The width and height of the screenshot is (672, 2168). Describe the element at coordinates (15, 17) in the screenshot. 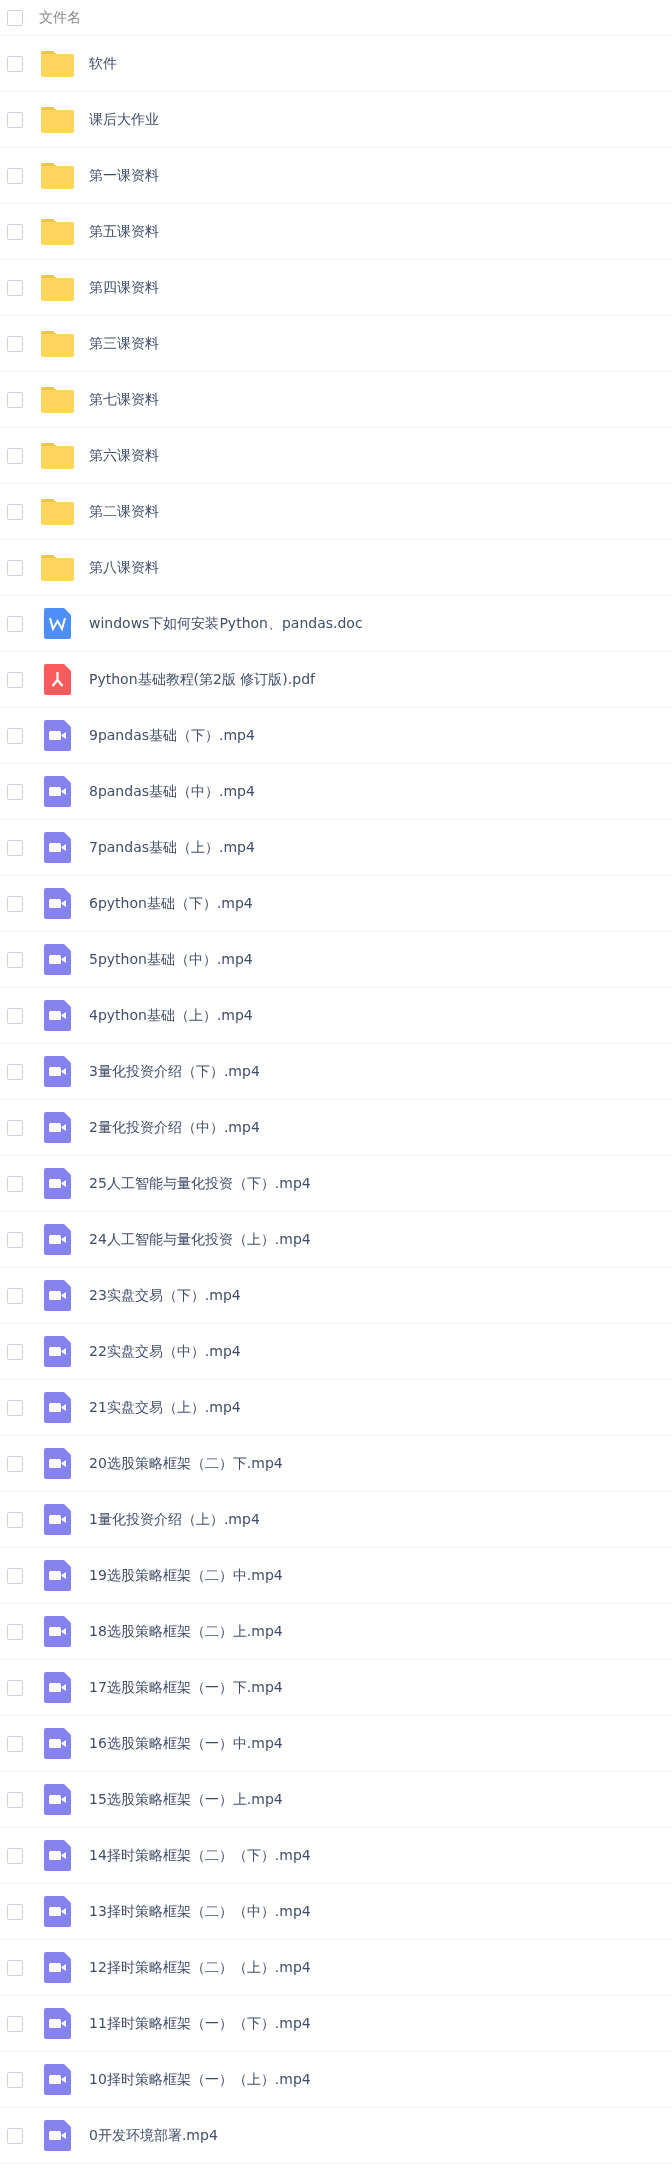

I see `select-all-checkbox` at that location.